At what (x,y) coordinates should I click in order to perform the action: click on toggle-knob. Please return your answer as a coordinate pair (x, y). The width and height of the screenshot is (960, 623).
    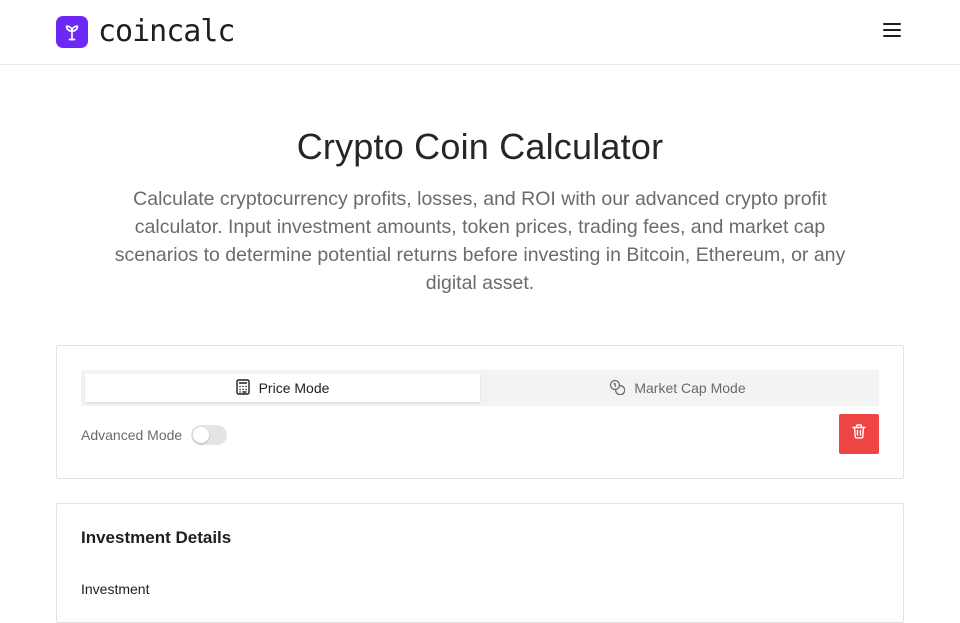
    Looking at the image, I should click on (201, 435).